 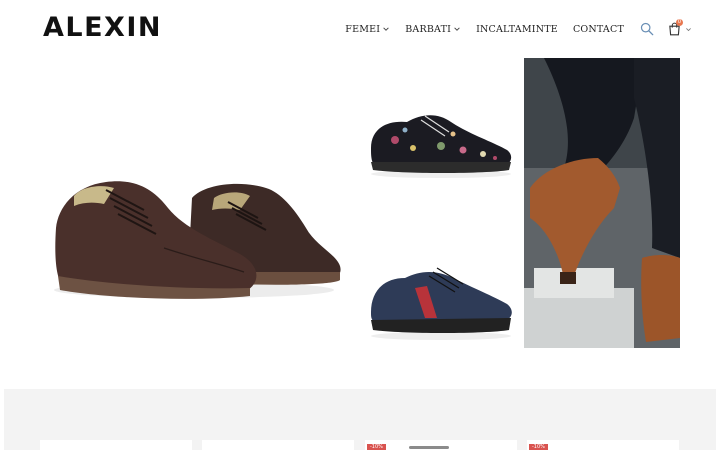 I want to click on hero-tile-ankle-boots, so click(x=602, y=203).